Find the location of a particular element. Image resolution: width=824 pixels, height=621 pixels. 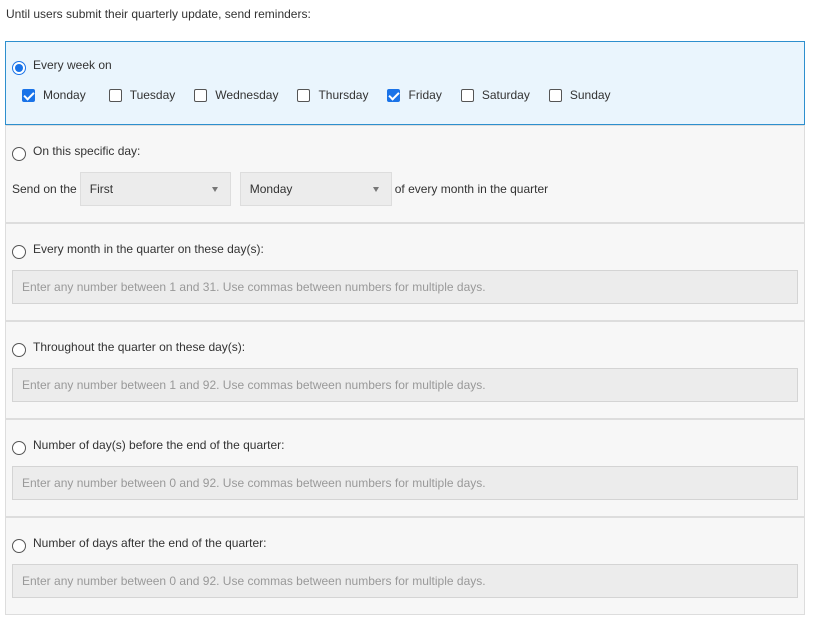

checkbox-thursday is located at coordinates (304, 95).